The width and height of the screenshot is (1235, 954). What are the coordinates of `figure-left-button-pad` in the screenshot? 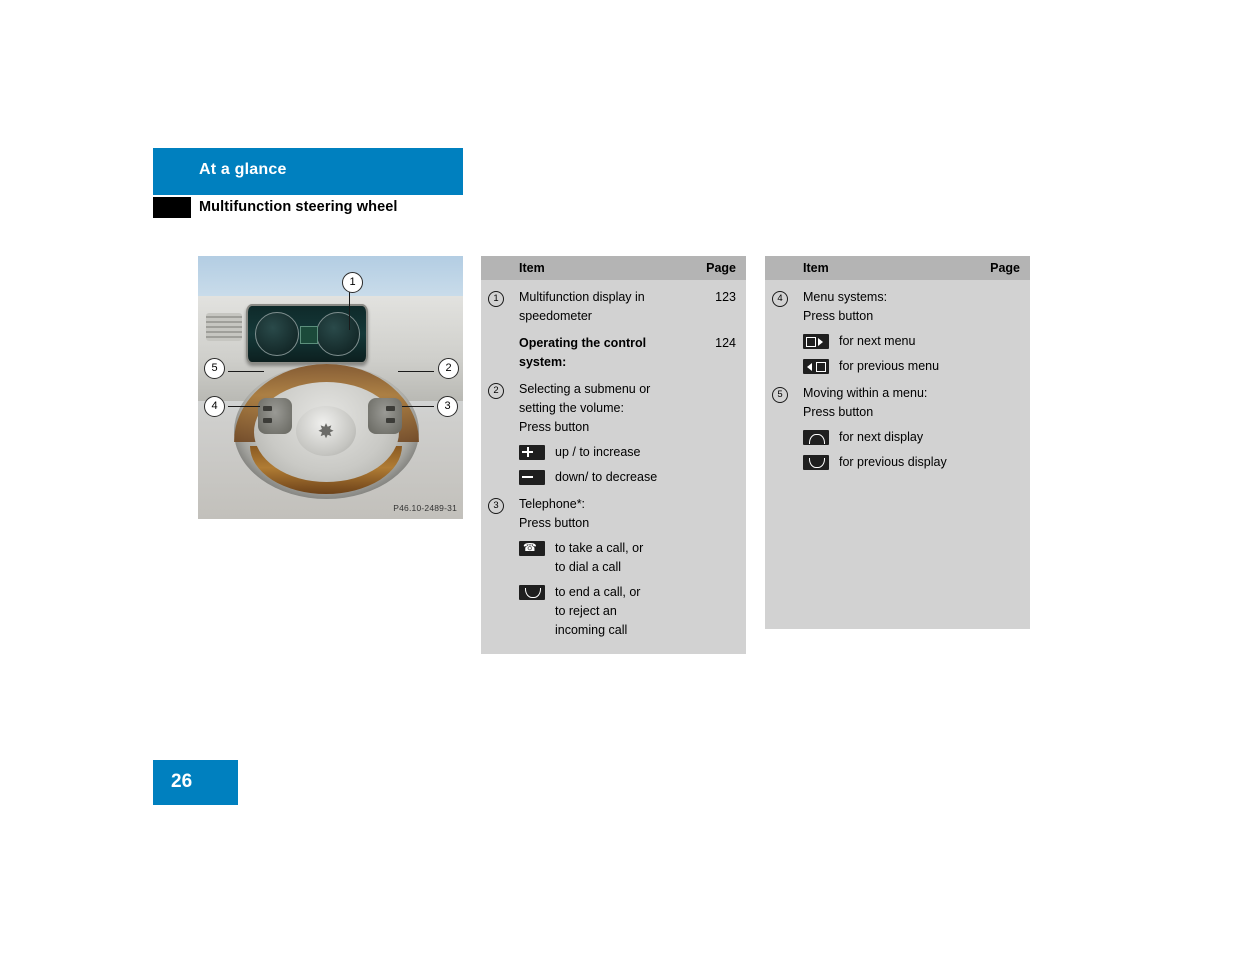 It's located at (275, 416).